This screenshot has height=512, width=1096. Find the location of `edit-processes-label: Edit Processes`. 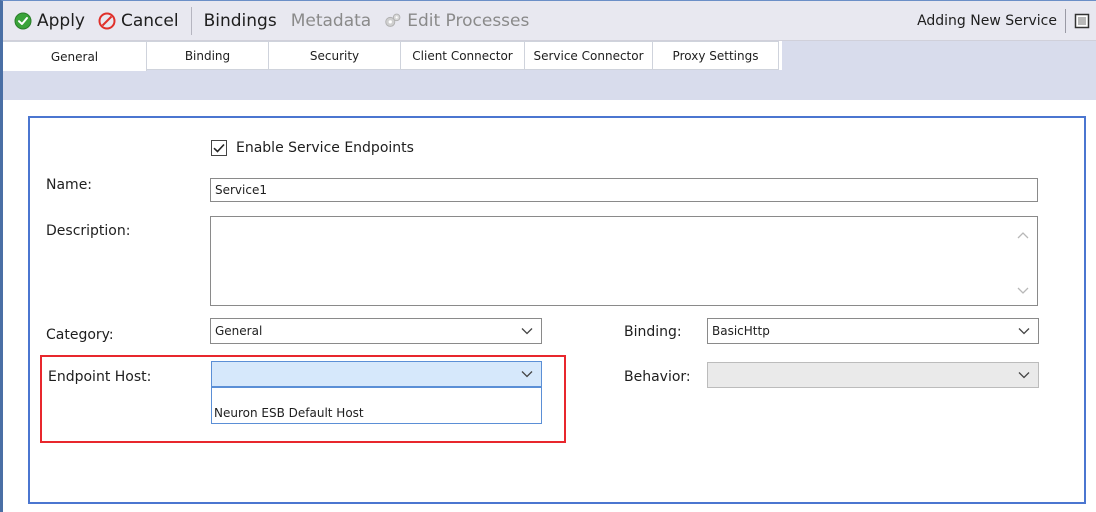

edit-processes-label: Edit Processes is located at coordinates (468, 20).